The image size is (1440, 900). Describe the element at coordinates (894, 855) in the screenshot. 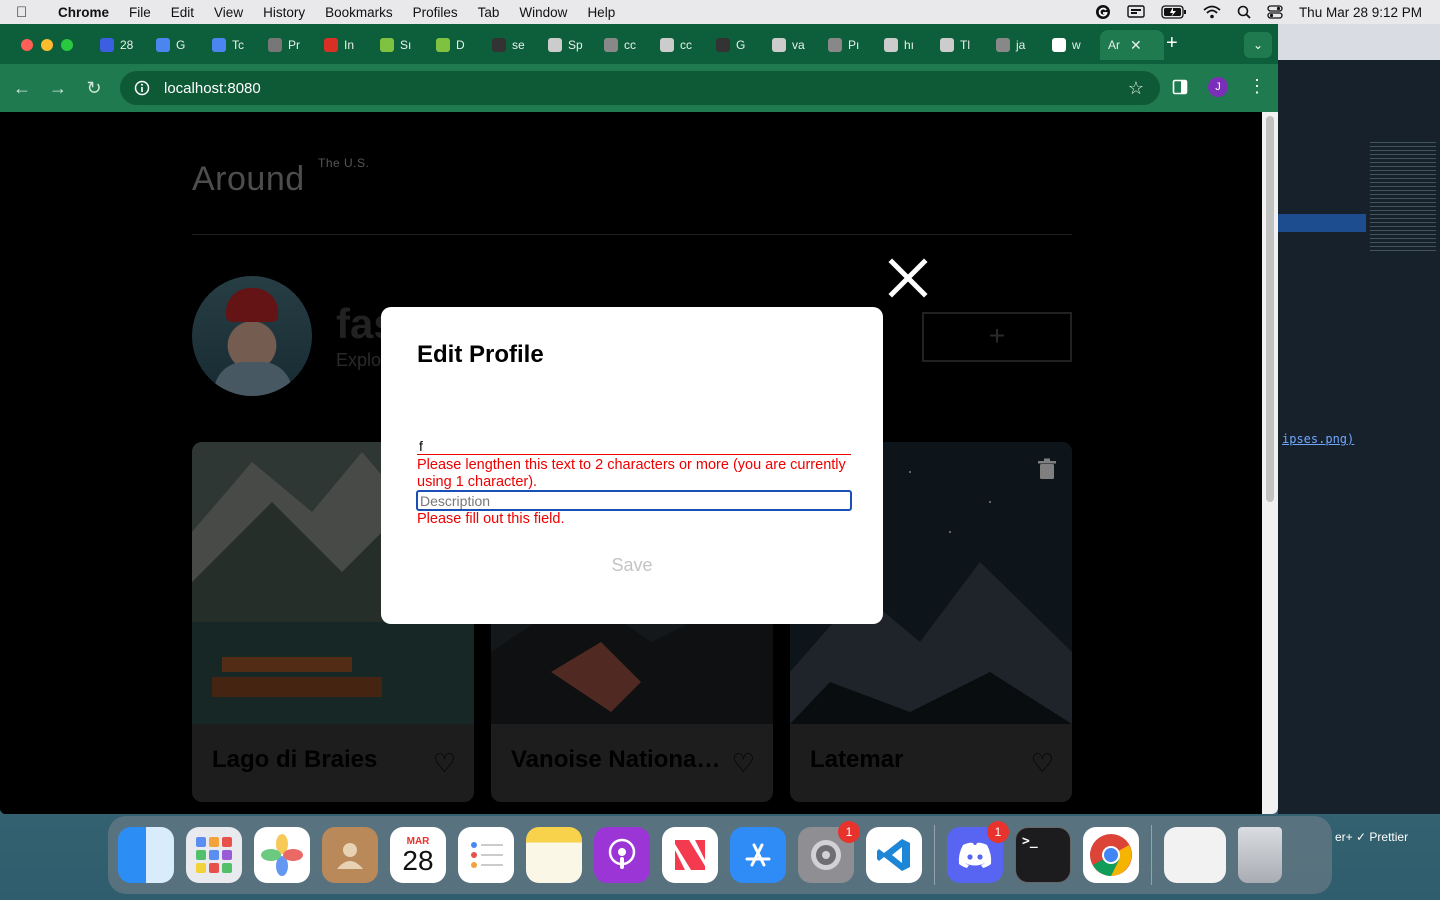

I see `vscode-icon` at that location.